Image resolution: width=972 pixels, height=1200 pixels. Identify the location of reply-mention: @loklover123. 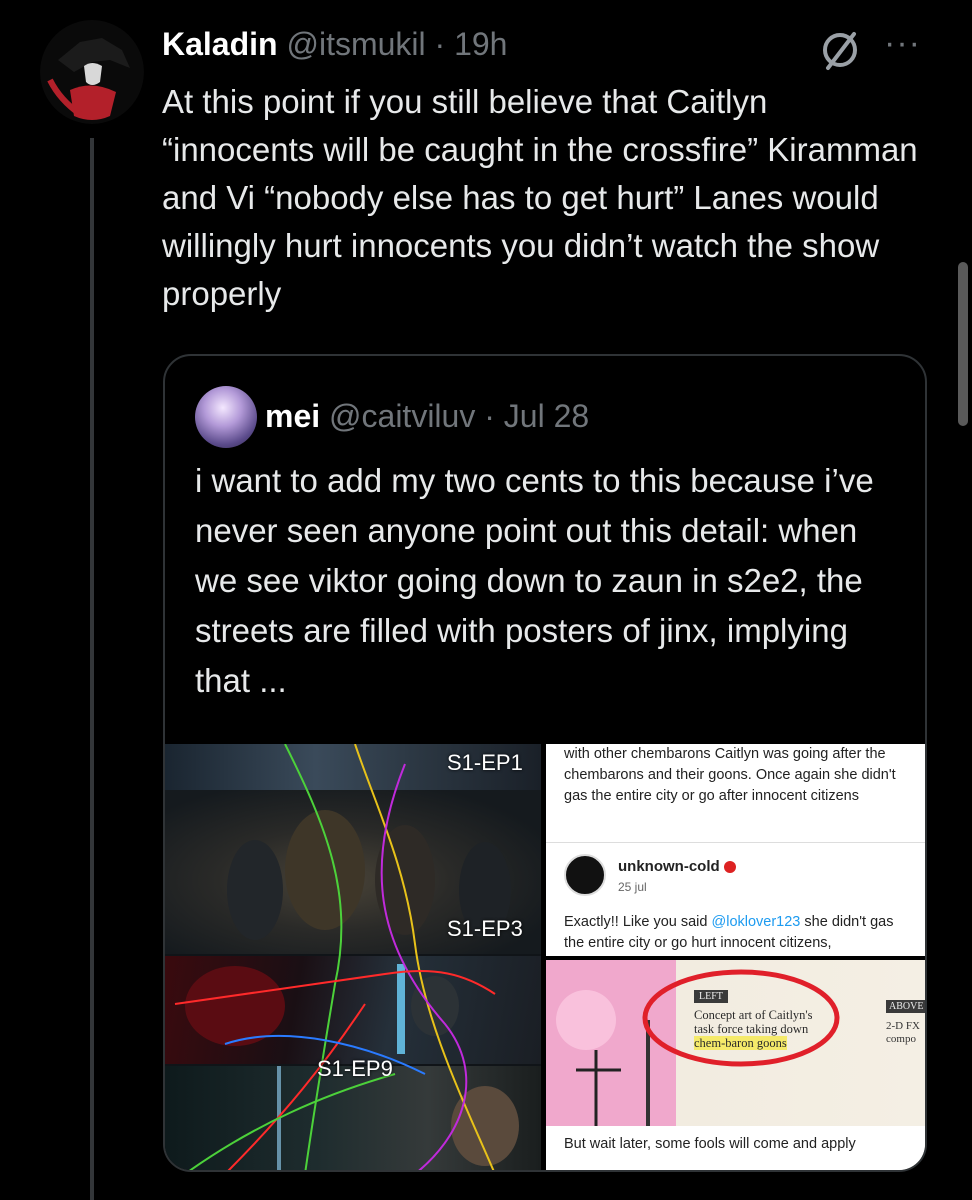
(756, 922).